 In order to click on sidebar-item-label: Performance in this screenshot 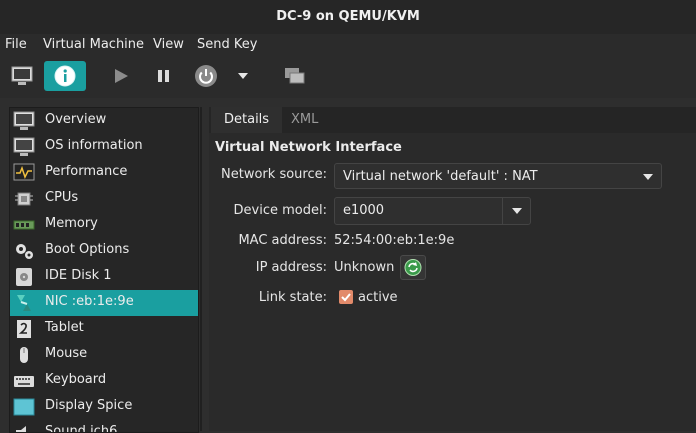, I will do `click(86, 171)`.